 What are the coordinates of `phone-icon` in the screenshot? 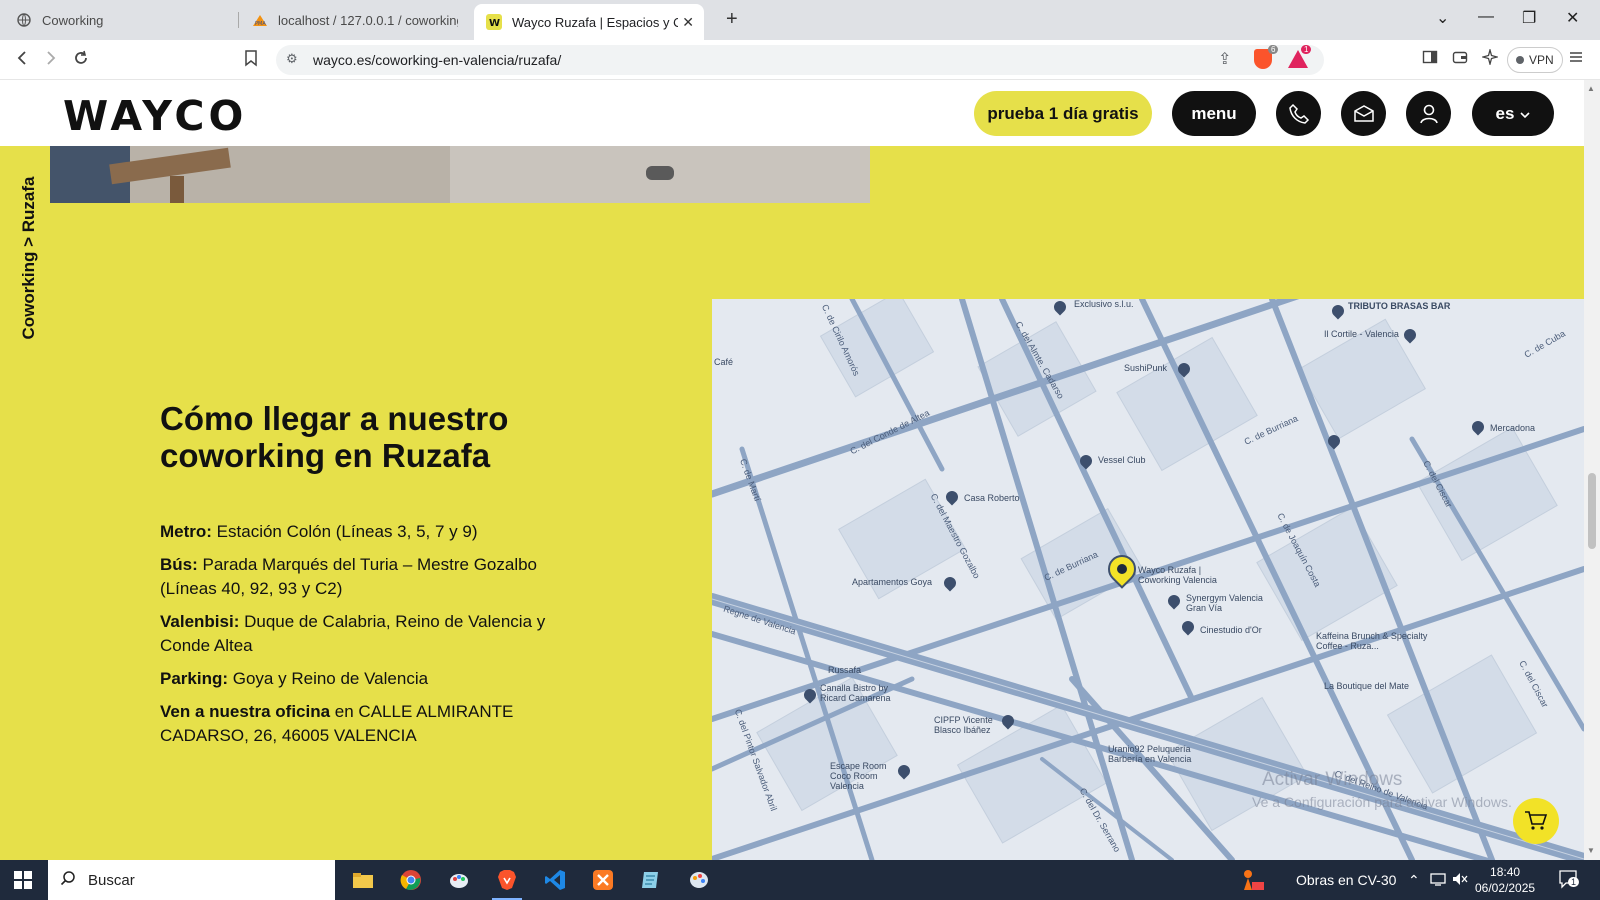 It's located at (1298, 113).